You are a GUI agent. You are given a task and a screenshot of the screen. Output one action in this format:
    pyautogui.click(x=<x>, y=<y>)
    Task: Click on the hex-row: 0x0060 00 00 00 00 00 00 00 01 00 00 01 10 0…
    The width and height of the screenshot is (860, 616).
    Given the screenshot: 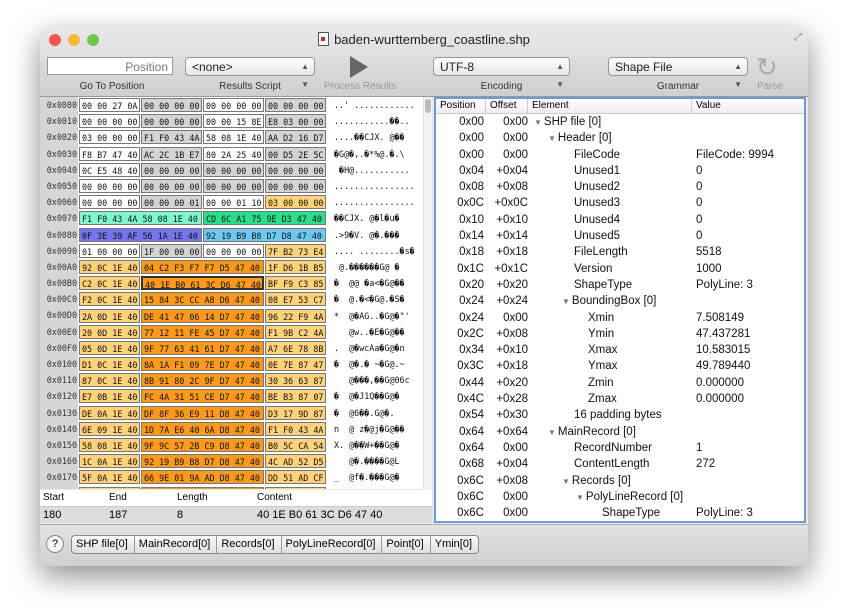 What is the action you would take?
    pyautogui.click(x=236, y=202)
    